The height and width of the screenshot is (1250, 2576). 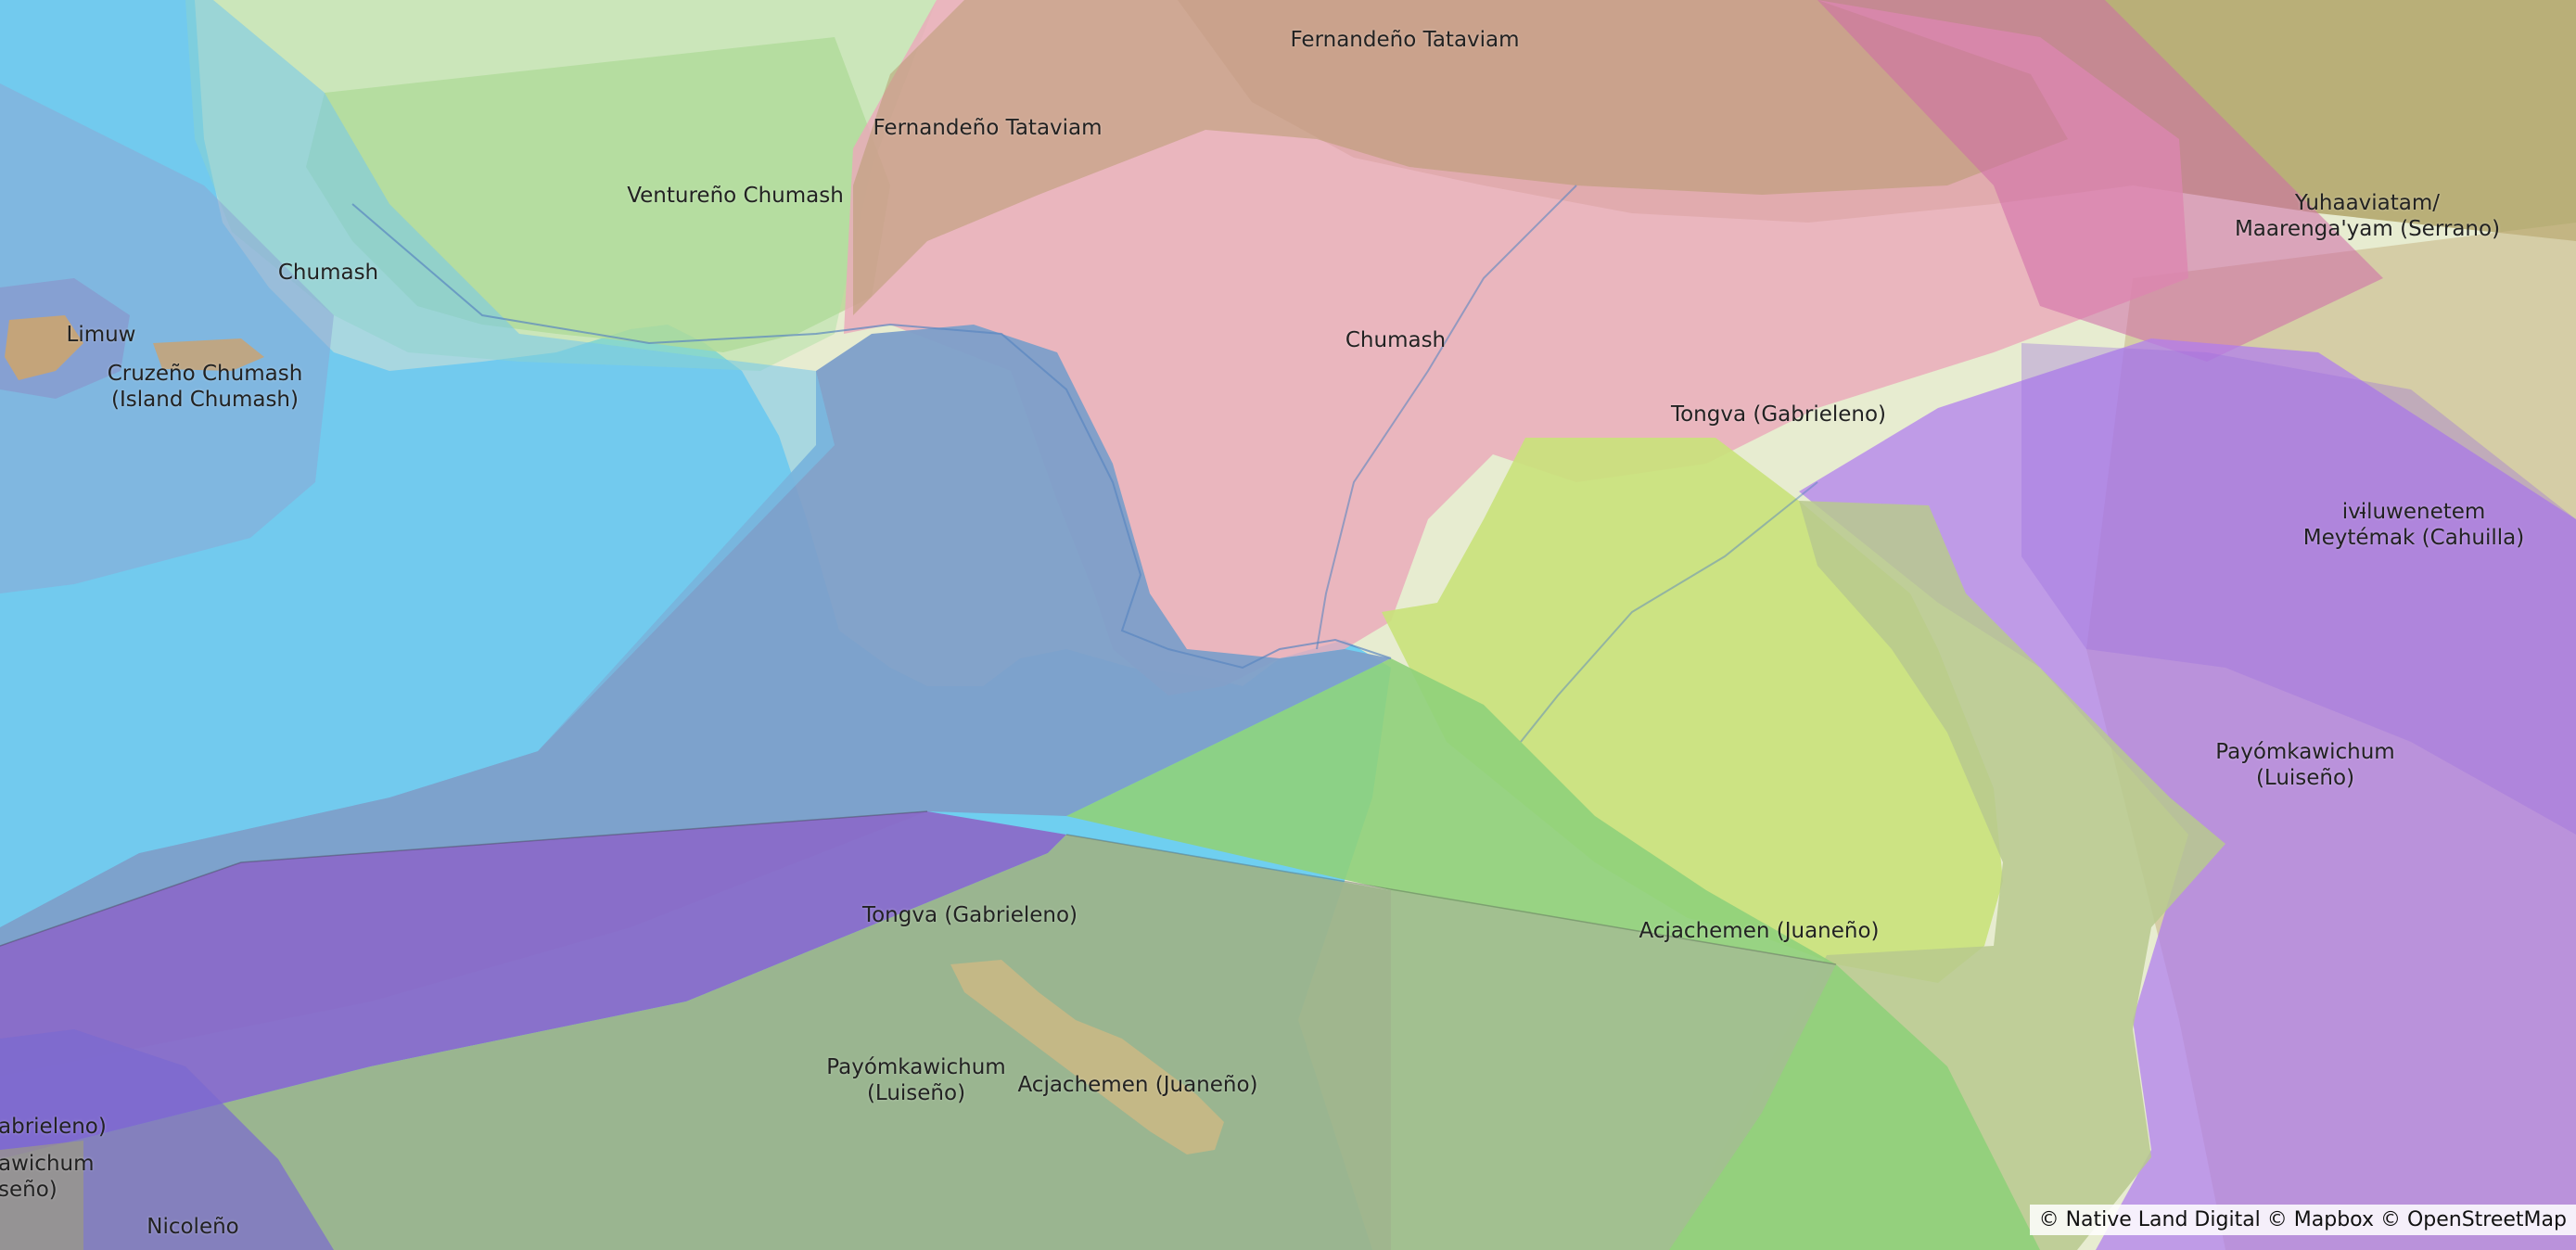 I want to click on label-acjachemen-coast: Acjachemen (Juaneño), so click(x=1759, y=931).